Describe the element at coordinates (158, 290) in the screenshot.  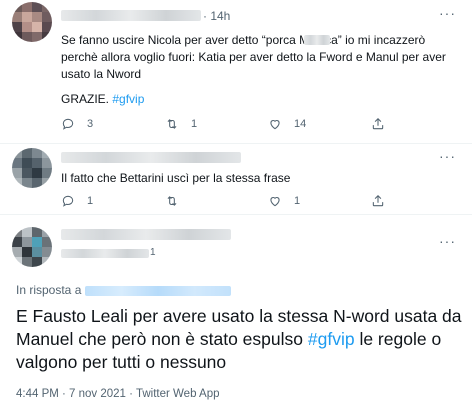
I see `reply-handle-redacted` at that location.